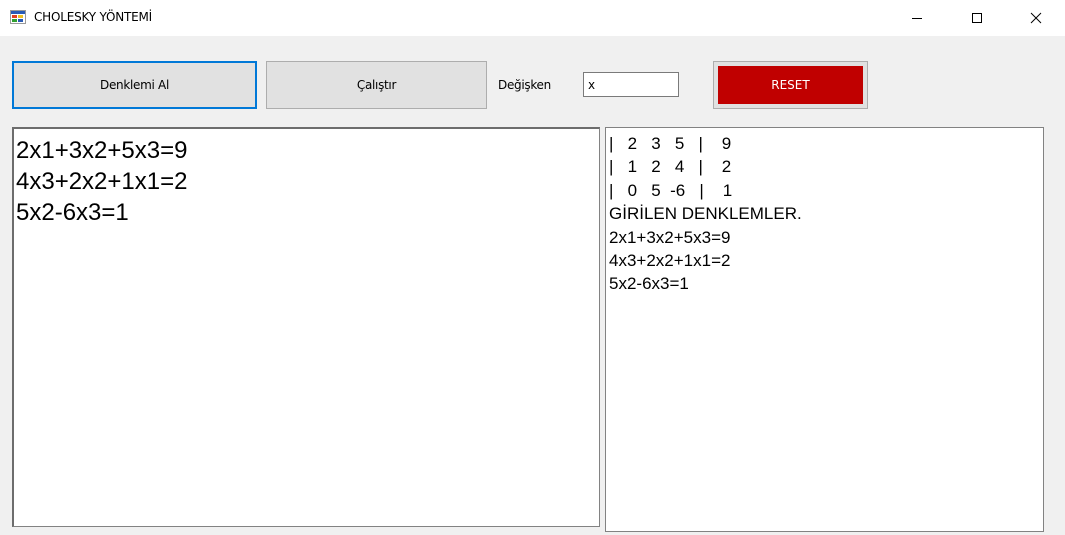  I want to click on equation-line: 2x1+3x2+5x3=9, so click(102, 150).